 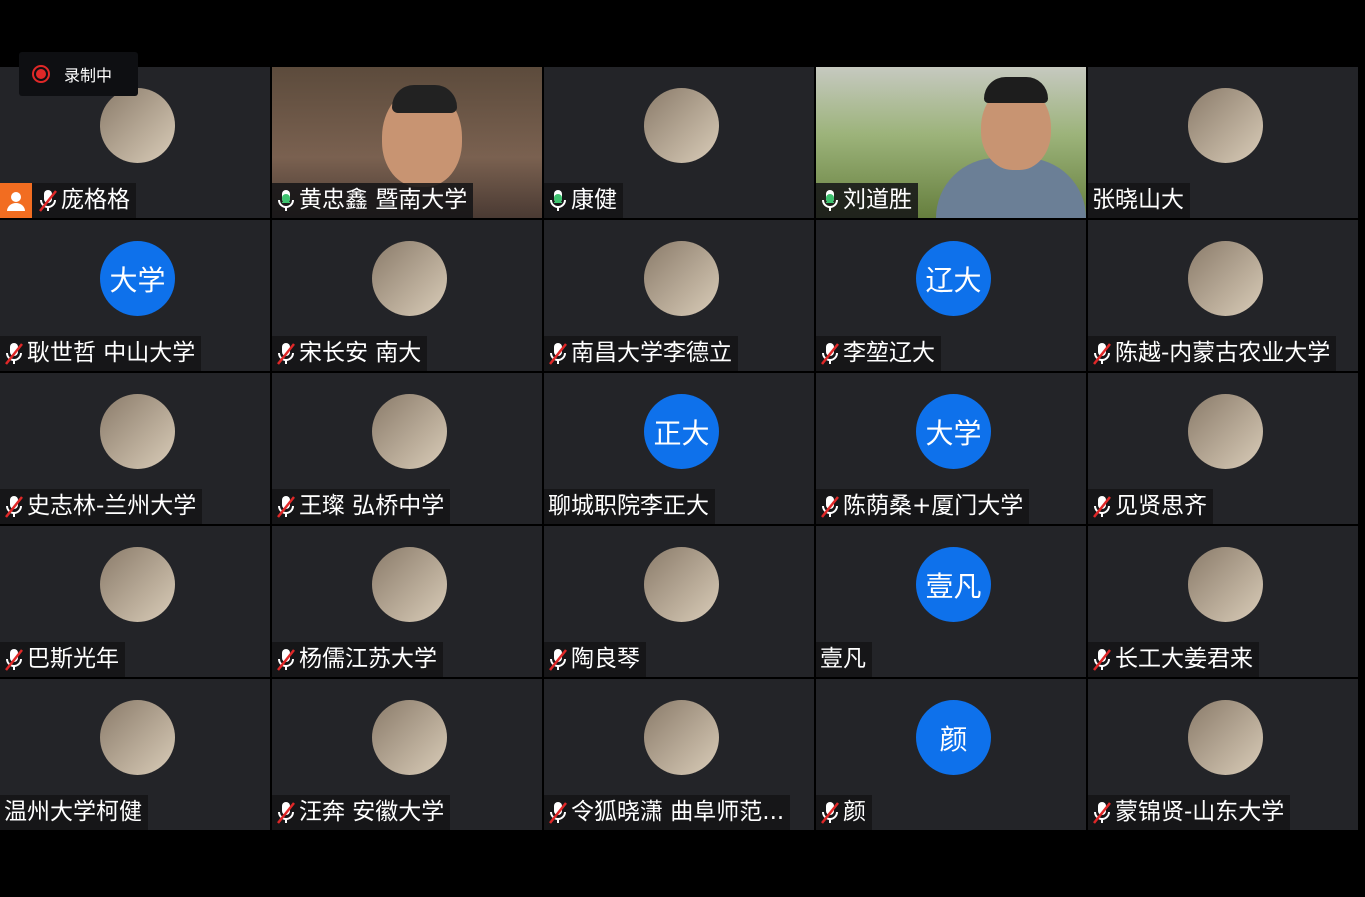 I want to click on participant-name: 耿世哲 中山大学, so click(x=111, y=353).